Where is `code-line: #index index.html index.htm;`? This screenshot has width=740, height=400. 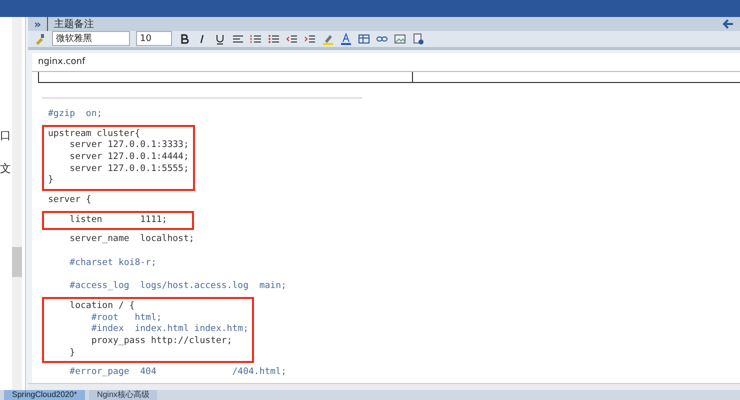
code-line: #index index.html index.htm; is located at coordinates (169, 330).